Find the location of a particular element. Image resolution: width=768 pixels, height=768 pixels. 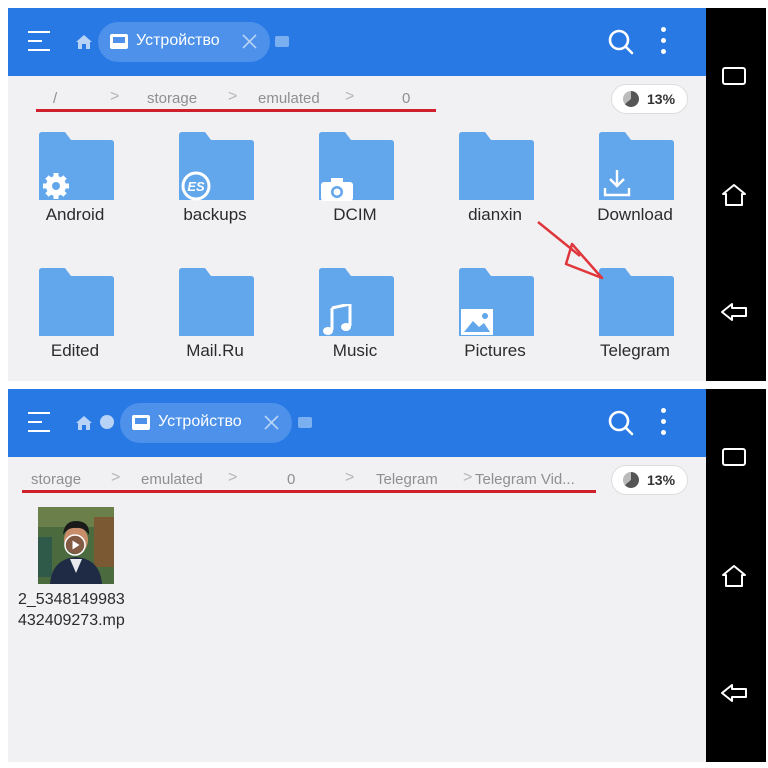

breadcrumb-root: / is located at coordinates (55, 98).